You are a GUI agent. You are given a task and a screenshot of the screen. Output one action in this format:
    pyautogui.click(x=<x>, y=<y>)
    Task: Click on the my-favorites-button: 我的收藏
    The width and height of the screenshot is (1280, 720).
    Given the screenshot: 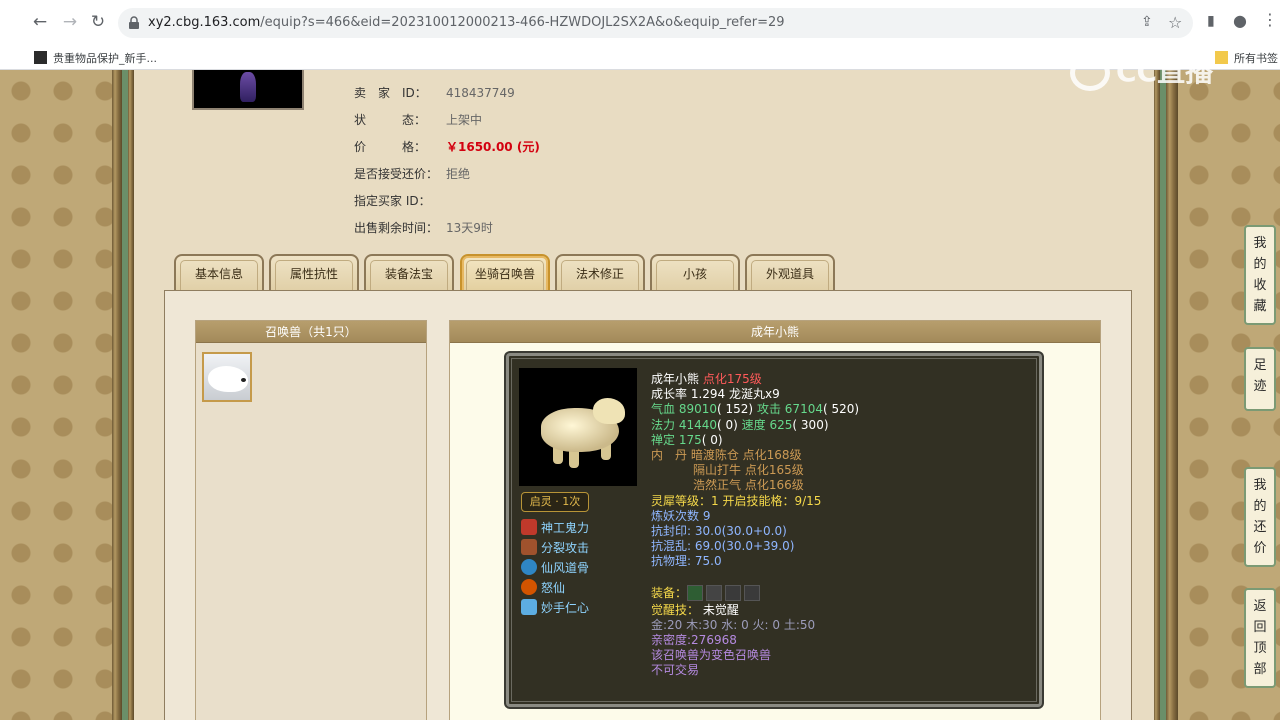 What is the action you would take?
    pyautogui.click(x=1260, y=275)
    